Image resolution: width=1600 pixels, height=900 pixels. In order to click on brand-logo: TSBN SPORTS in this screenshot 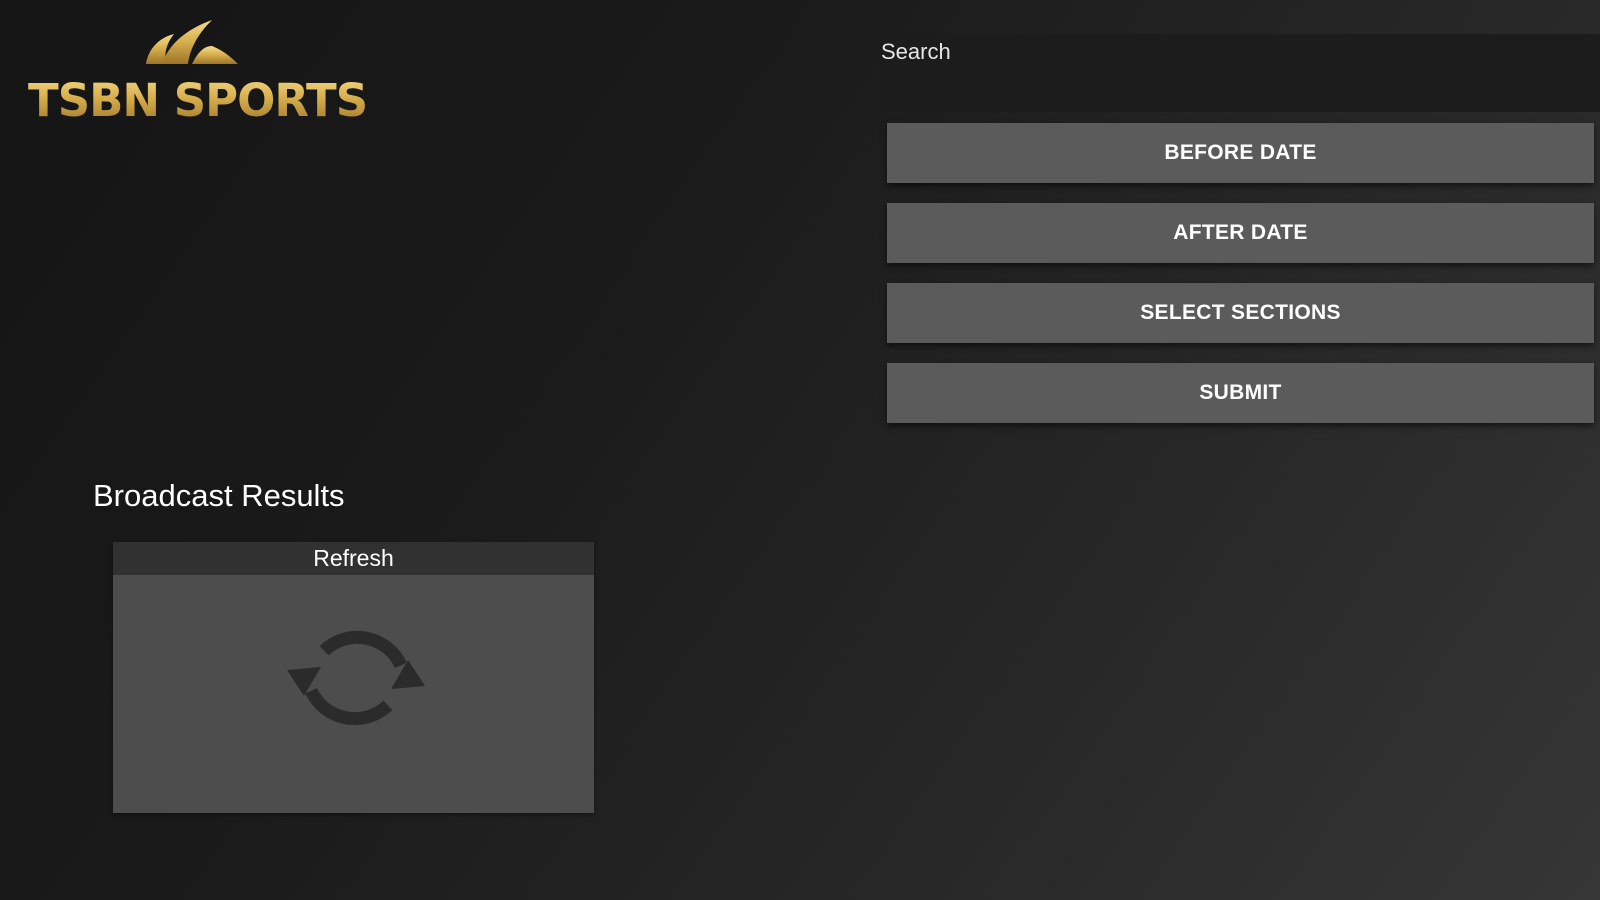, I will do `click(198, 71)`.